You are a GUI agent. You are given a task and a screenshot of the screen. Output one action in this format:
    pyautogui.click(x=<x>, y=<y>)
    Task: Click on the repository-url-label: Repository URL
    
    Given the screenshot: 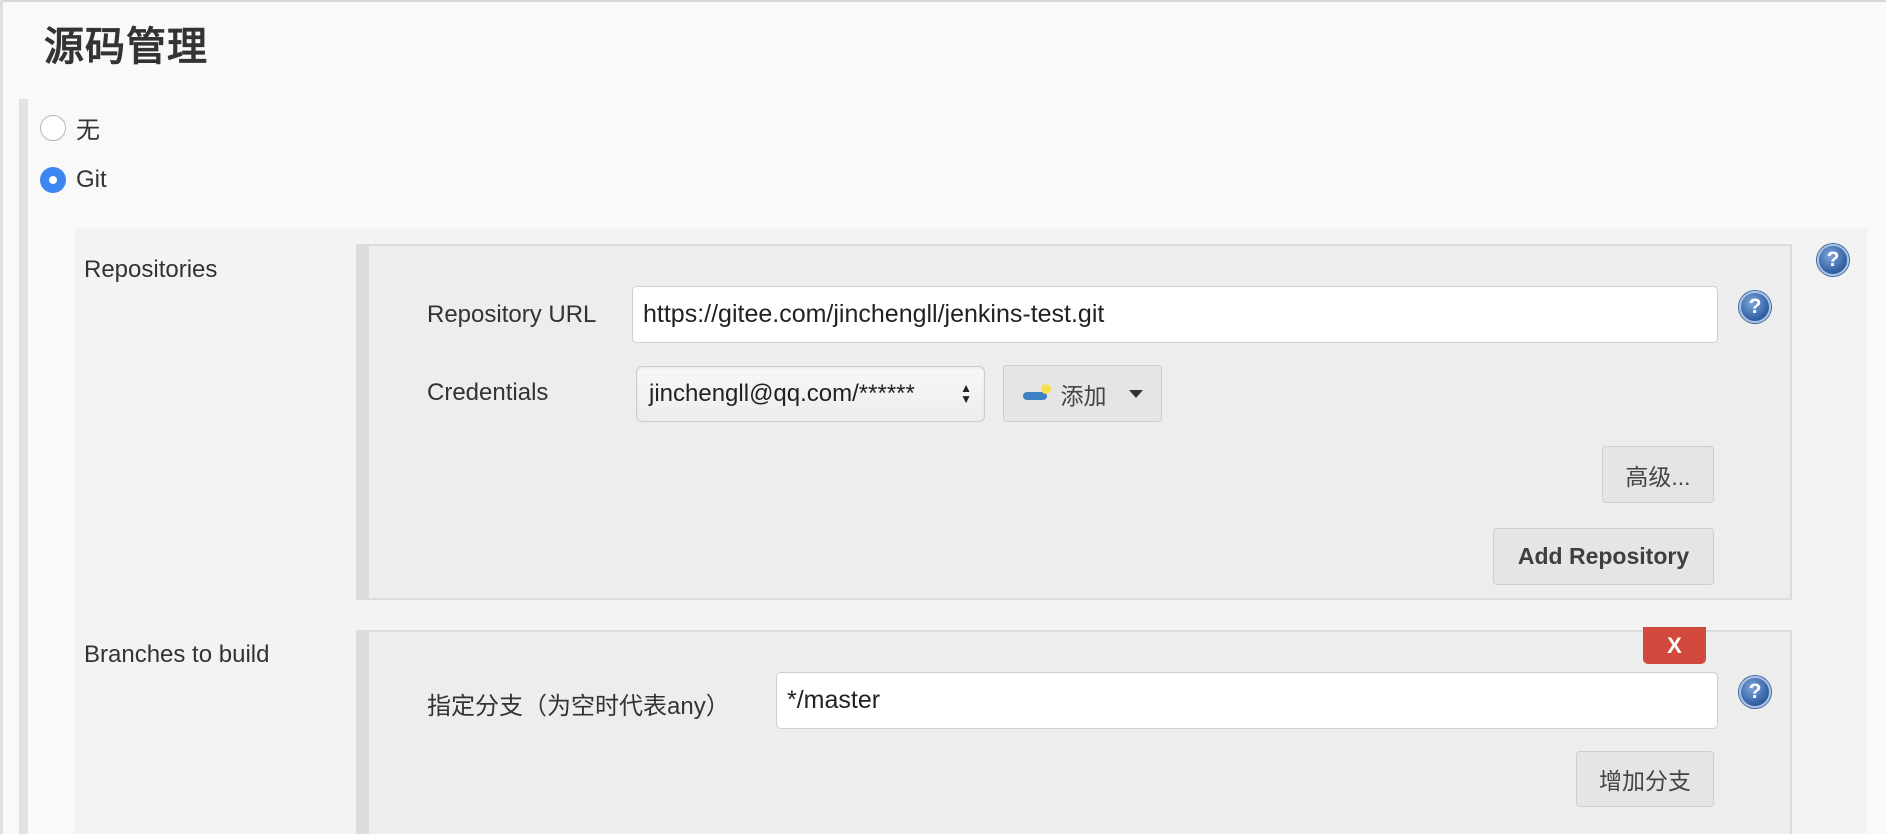 What is the action you would take?
    pyautogui.click(x=512, y=314)
    